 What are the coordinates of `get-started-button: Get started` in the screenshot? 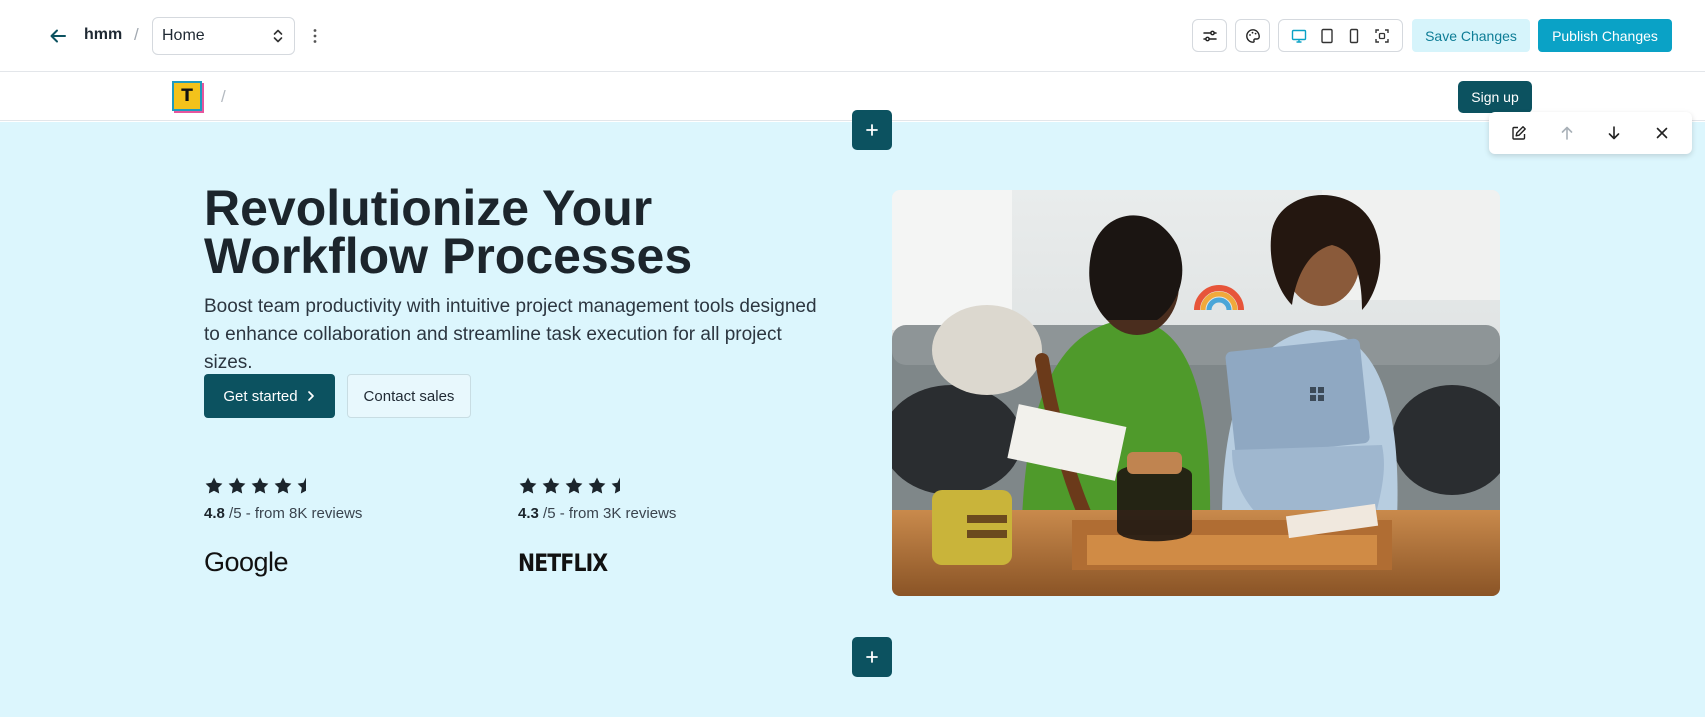 It's located at (269, 396).